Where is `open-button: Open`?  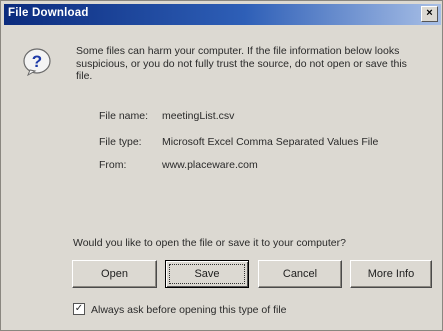 open-button: Open is located at coordinates (114, 274).